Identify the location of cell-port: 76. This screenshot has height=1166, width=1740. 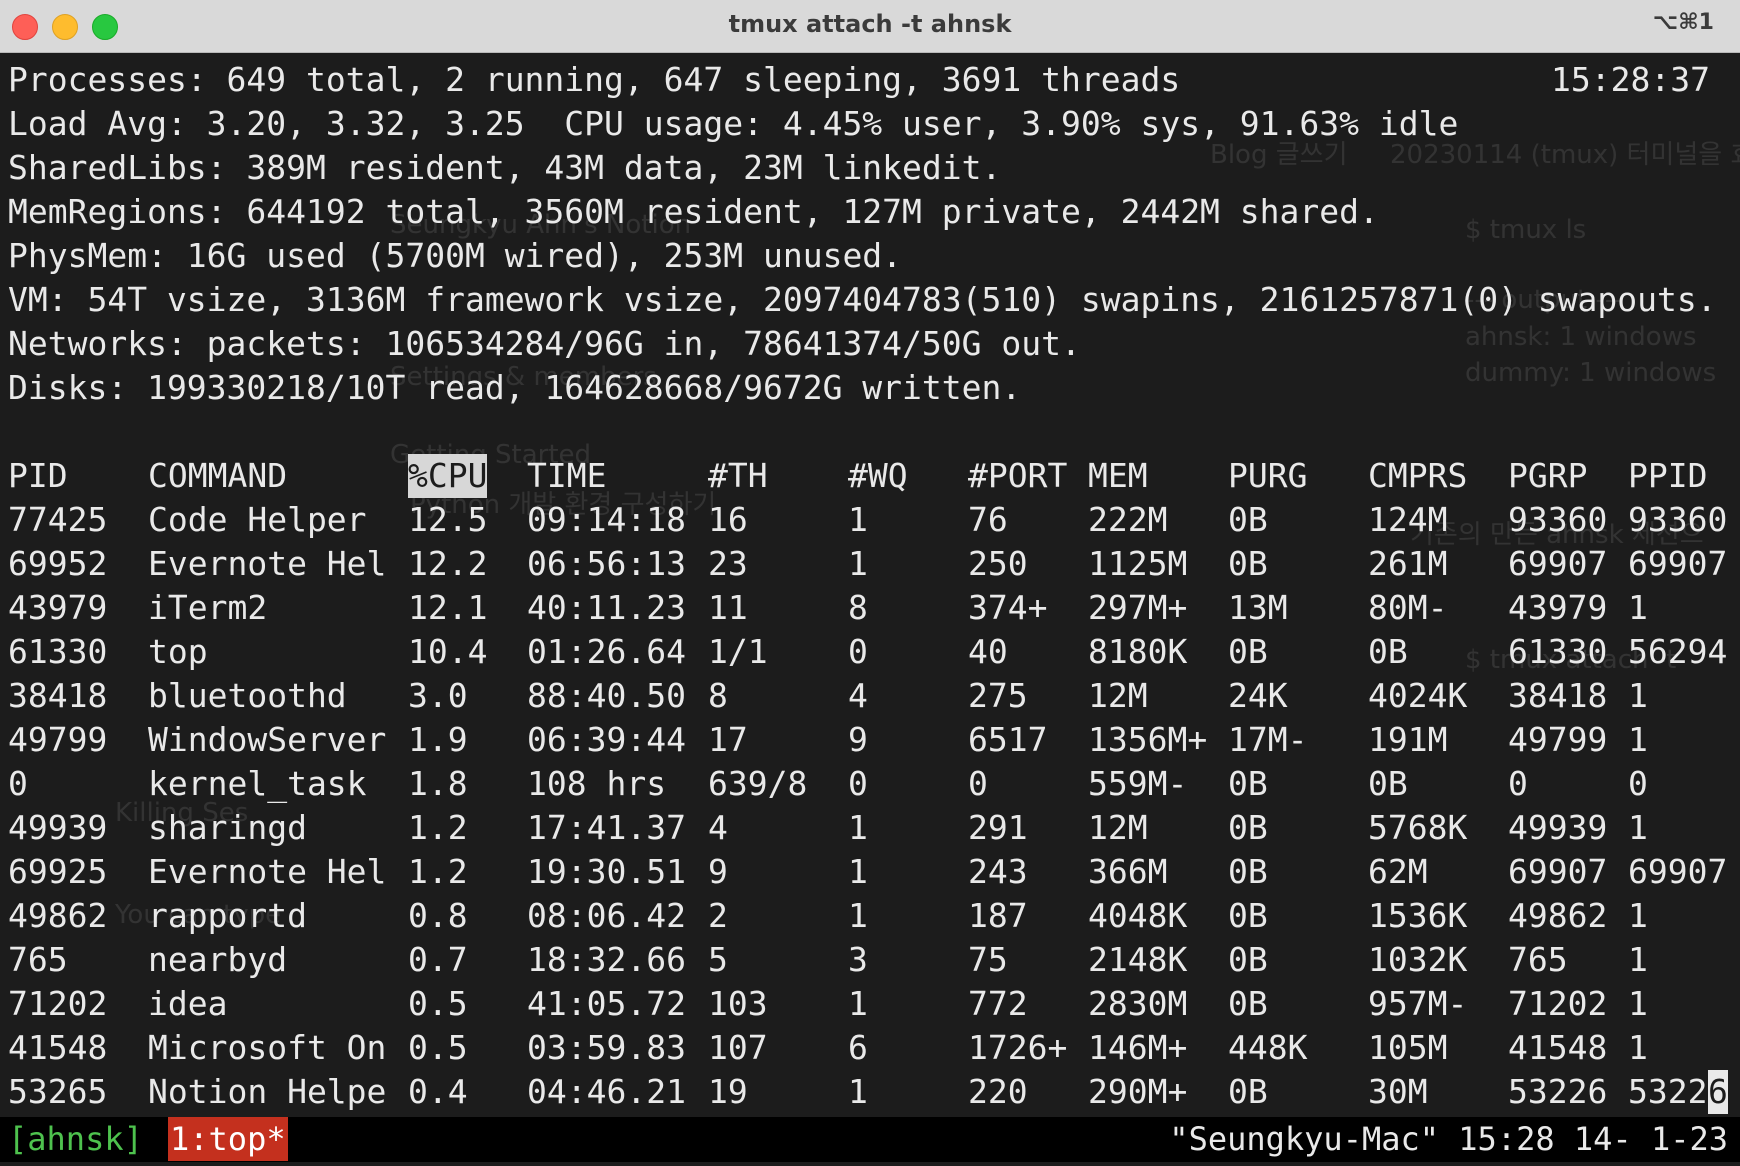
(988, 519).